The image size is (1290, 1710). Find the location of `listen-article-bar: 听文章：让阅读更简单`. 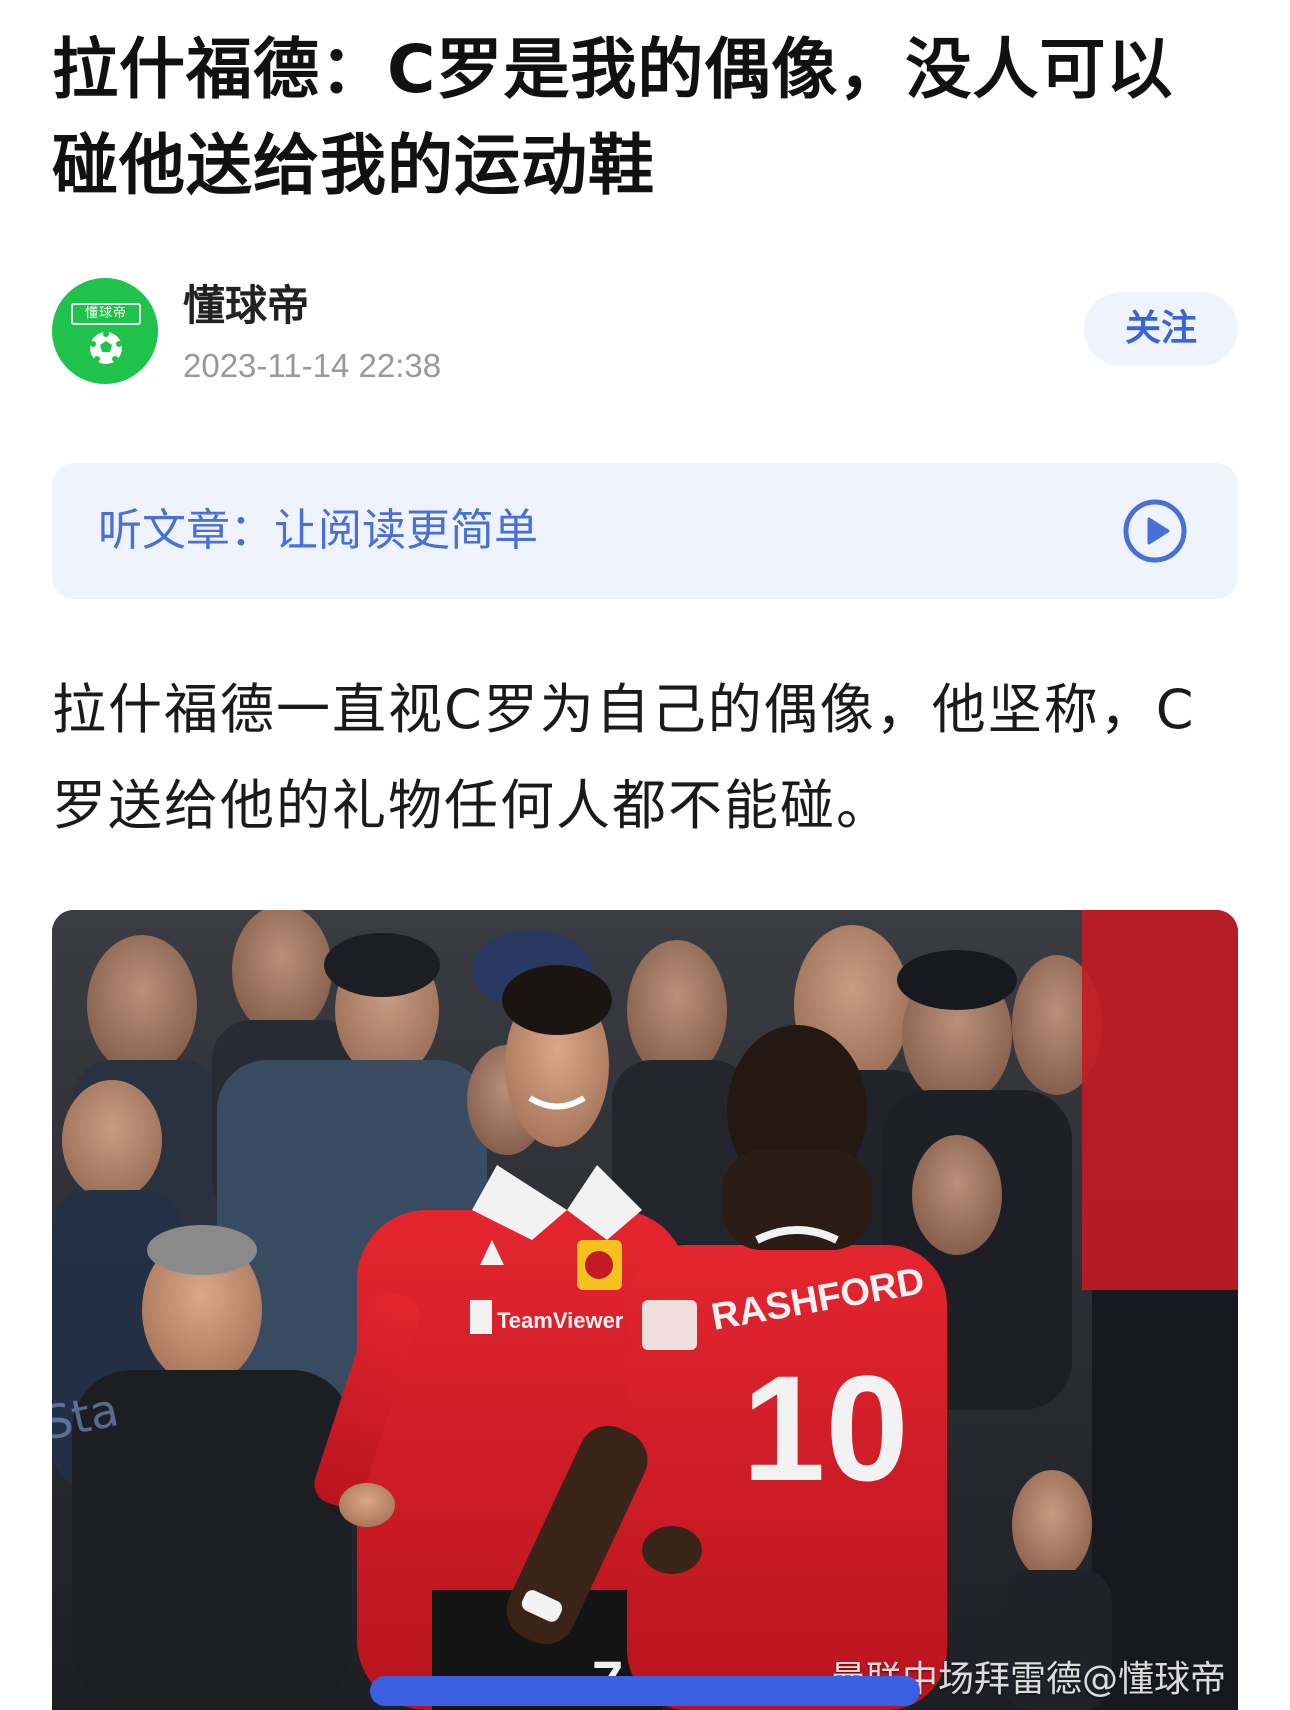

listen-article-bar: 听文章：让阅读更简单 is located at coordinates (645, 531).